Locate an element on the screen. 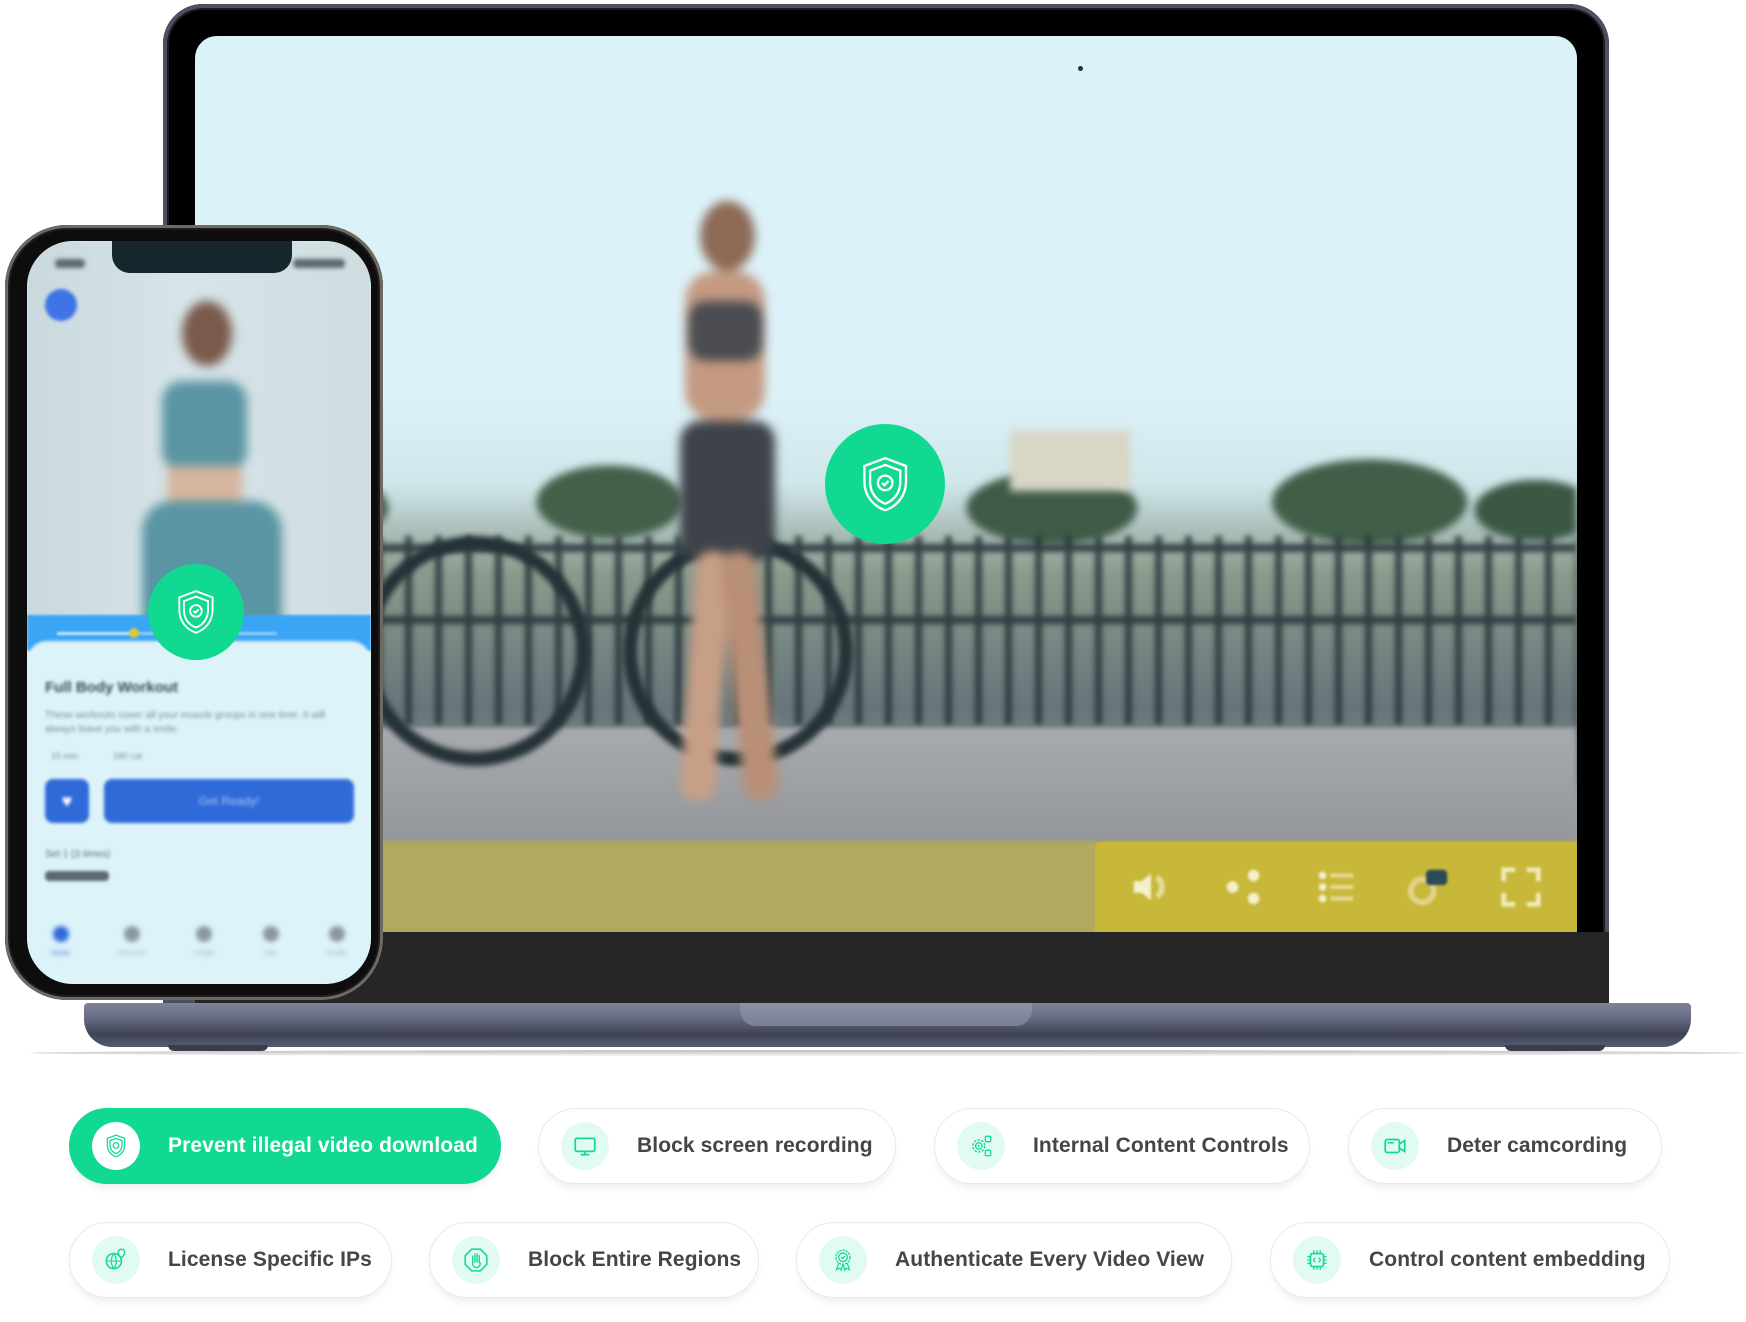  share-icon is located at coordinates (1242, 887).